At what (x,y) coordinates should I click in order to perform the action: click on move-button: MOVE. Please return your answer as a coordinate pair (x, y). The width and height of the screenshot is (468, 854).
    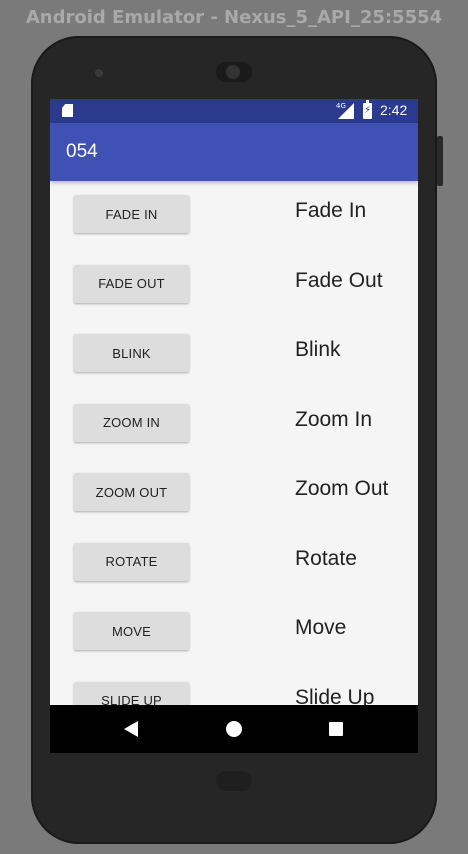
    Looking at the image, I should click on (131, 631).